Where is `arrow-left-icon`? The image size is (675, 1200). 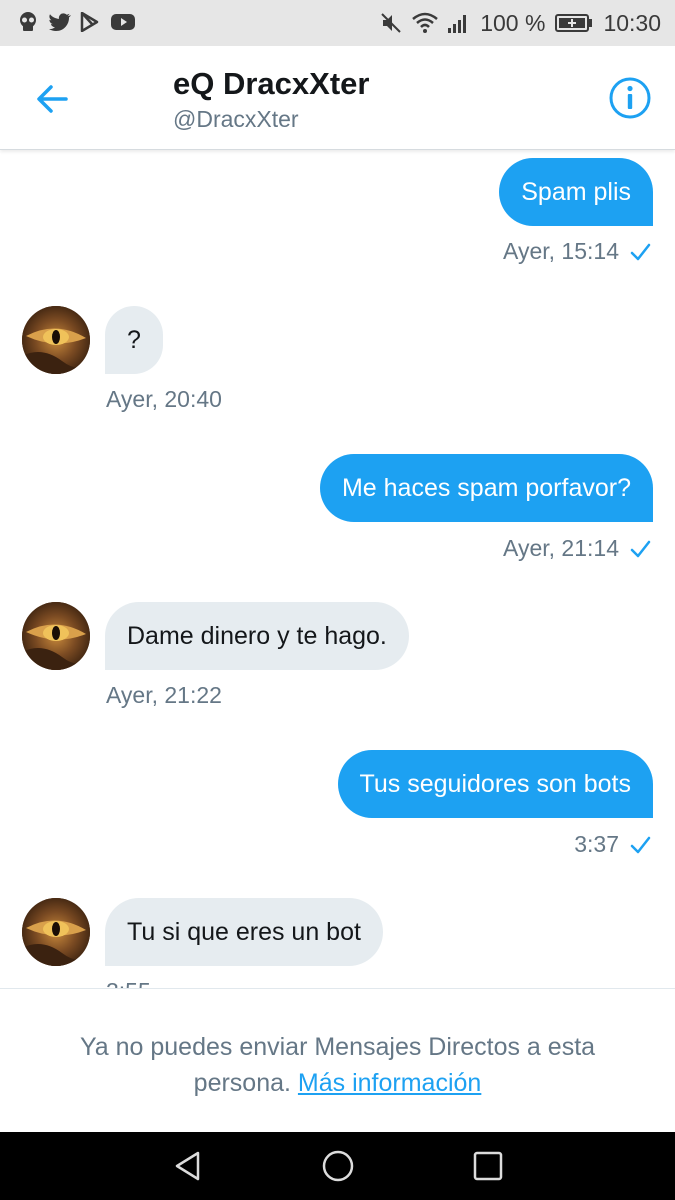 arrow-left-icon is located at coordinates (52, 99).